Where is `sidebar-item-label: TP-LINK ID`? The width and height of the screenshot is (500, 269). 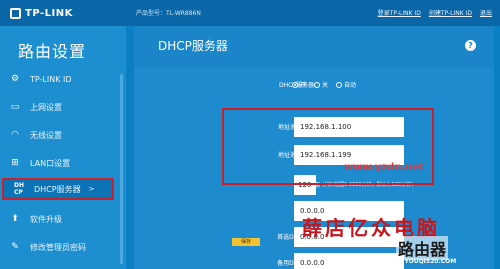 sidebar-item-label: TP-LINK ID is located at coordinates (51, 79).